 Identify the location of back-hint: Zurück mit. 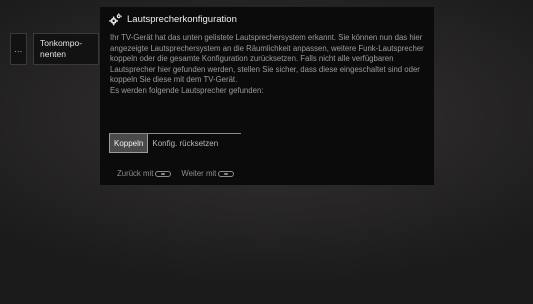
(144, 173).